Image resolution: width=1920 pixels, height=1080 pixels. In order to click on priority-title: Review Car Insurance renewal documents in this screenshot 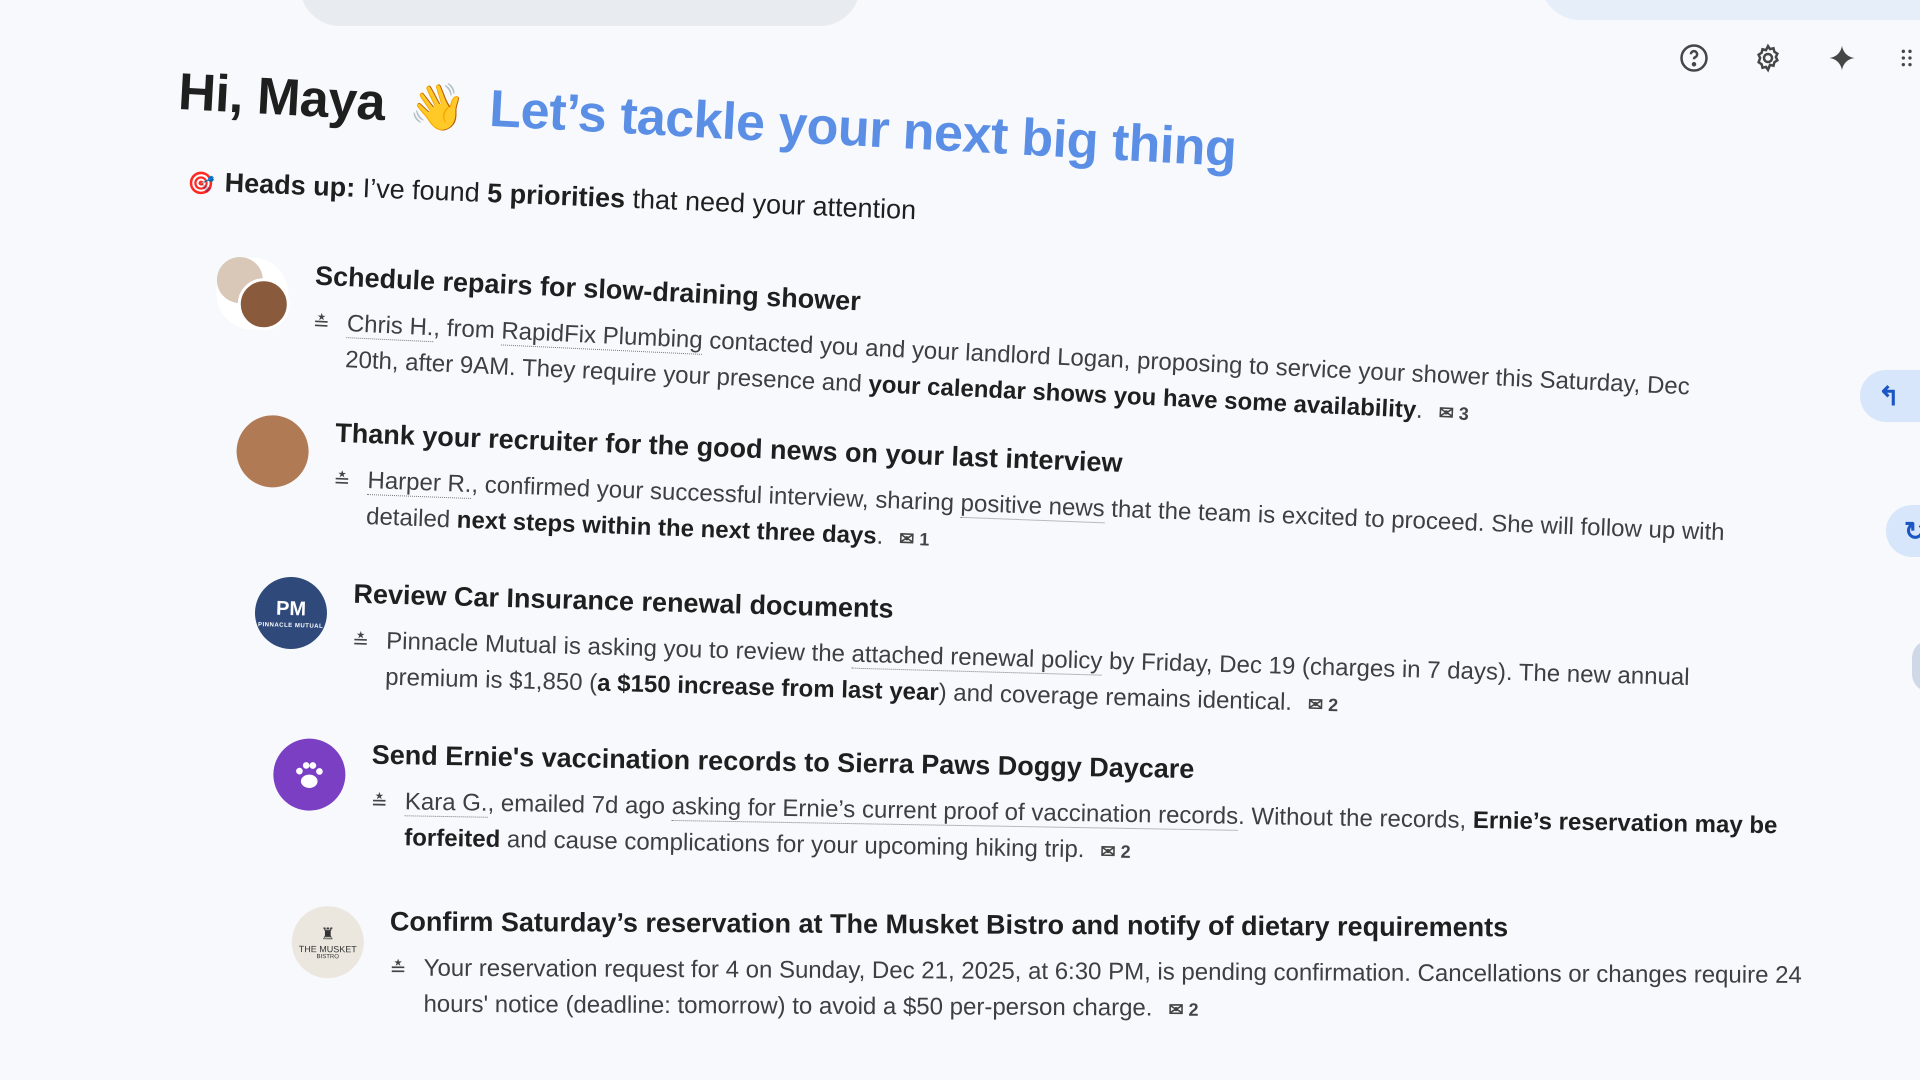, I will do `click(623, 602)`.